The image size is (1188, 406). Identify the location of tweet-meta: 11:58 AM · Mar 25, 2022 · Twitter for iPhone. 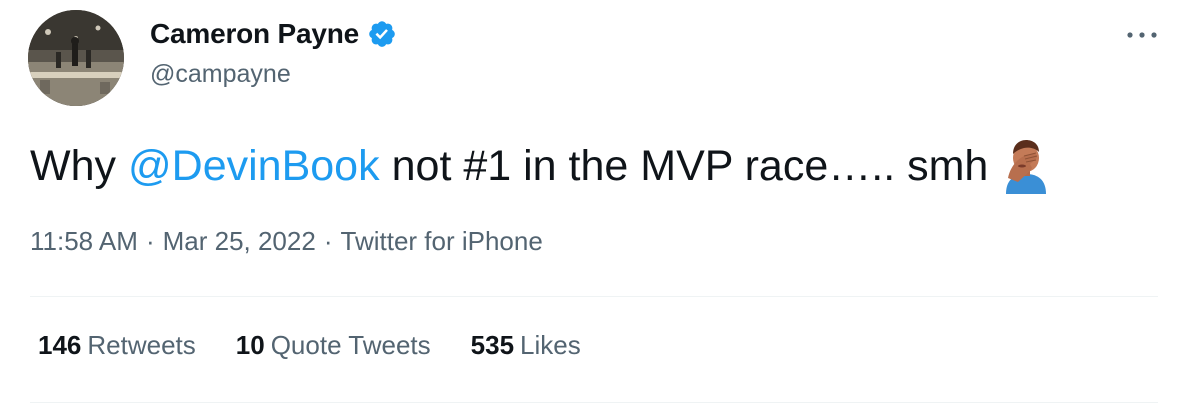
(286, 241).